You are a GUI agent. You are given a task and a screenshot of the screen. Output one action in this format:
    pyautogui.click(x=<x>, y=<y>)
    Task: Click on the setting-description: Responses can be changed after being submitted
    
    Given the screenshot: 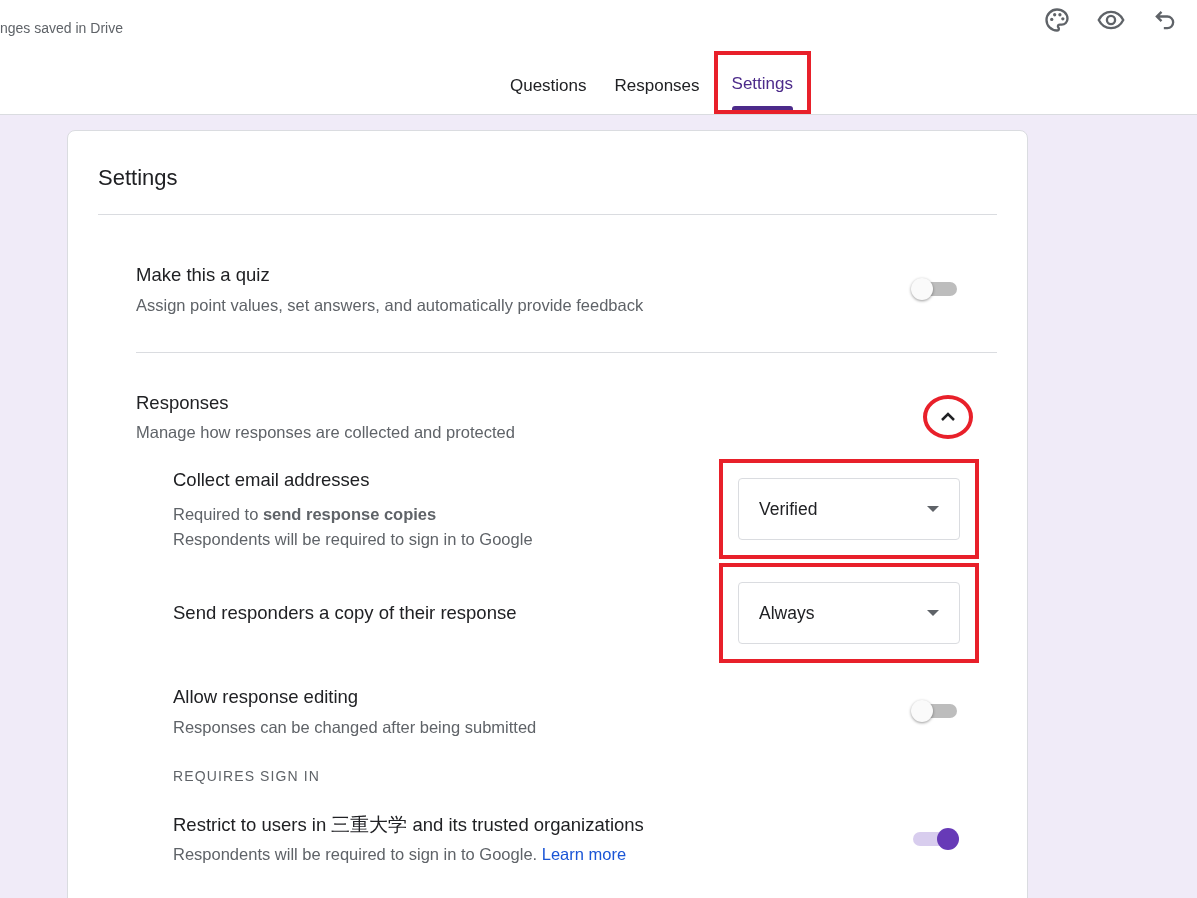 What is the action you would take?
    pyautogui.click(x=355, y=727)
    